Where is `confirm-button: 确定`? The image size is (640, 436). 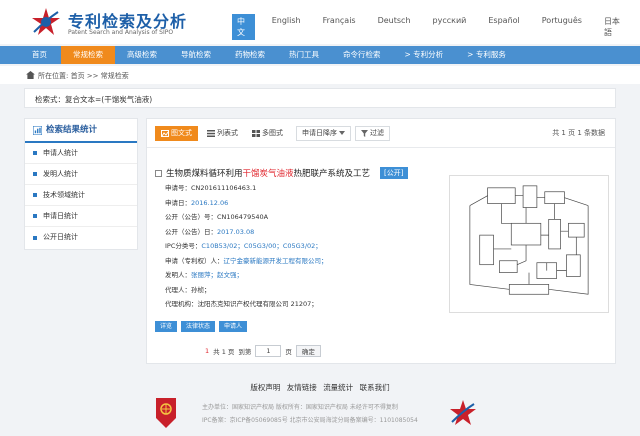 confirm-button: 确定 is located at coordinates (308, 351).